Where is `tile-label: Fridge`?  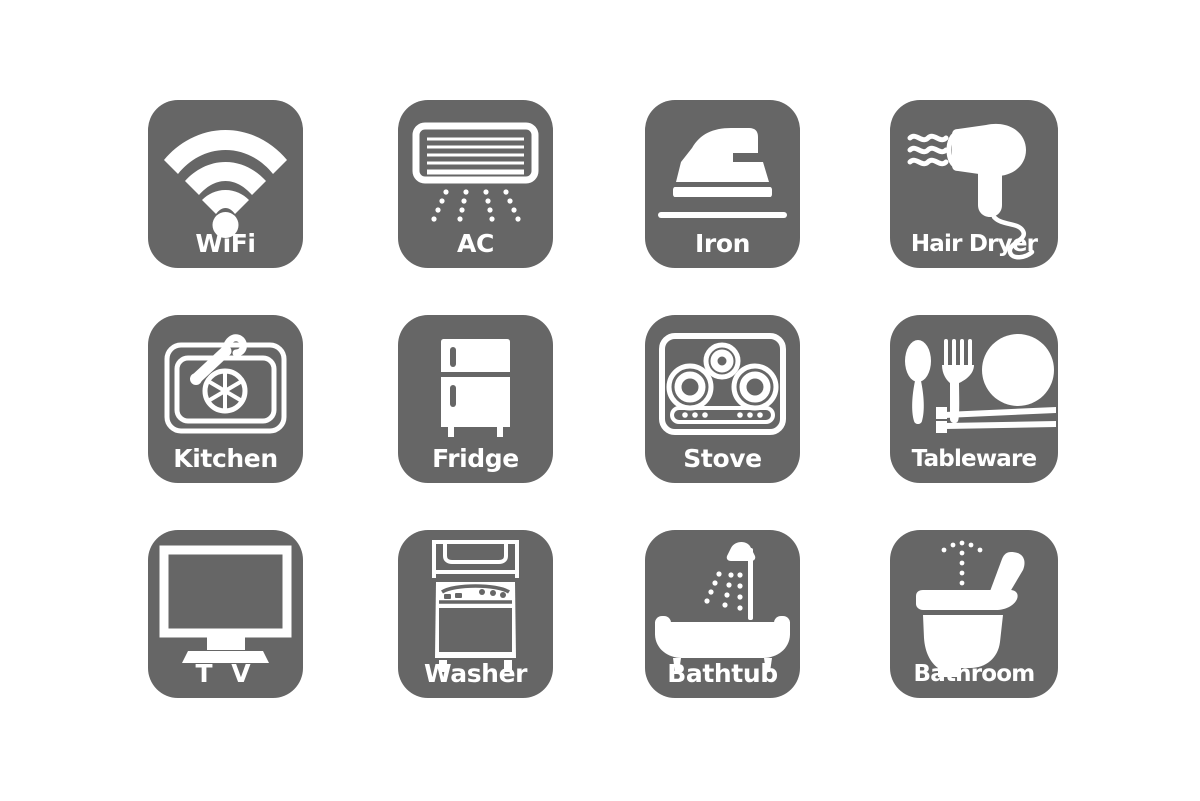
tile-label: Fridge is located at coordinates (475, 458).